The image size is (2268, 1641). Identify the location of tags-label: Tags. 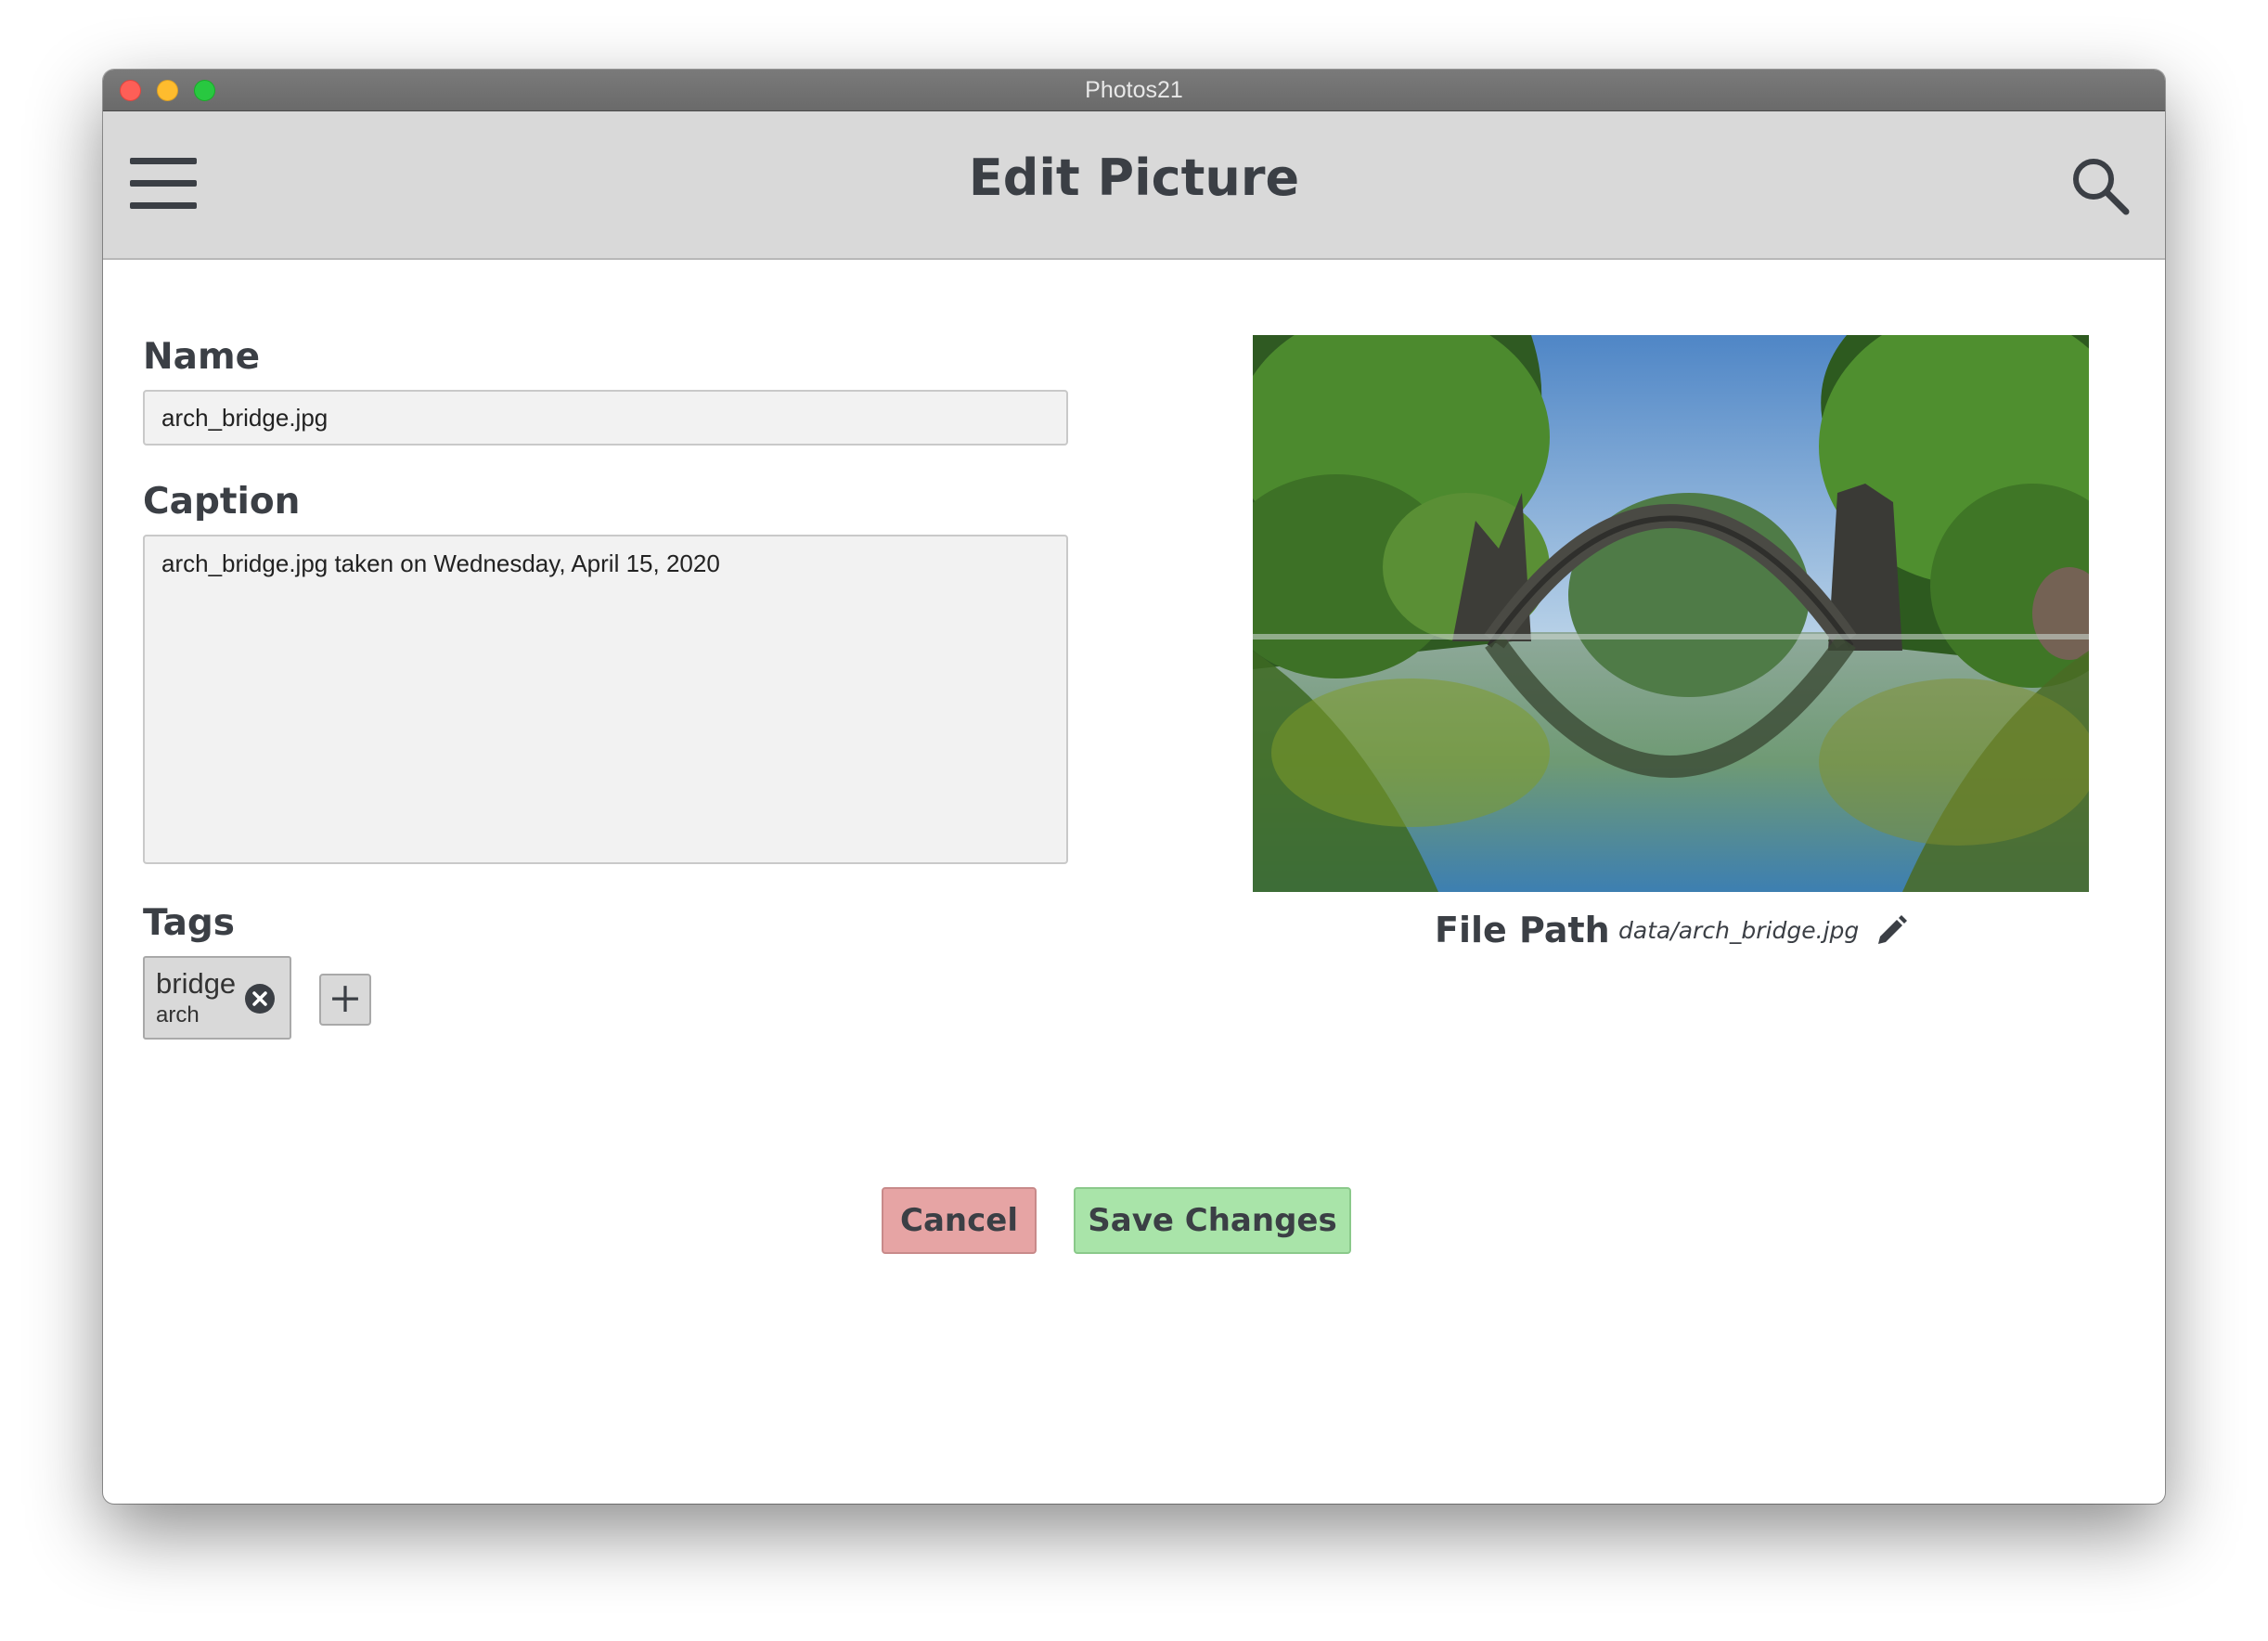
(189, 923).